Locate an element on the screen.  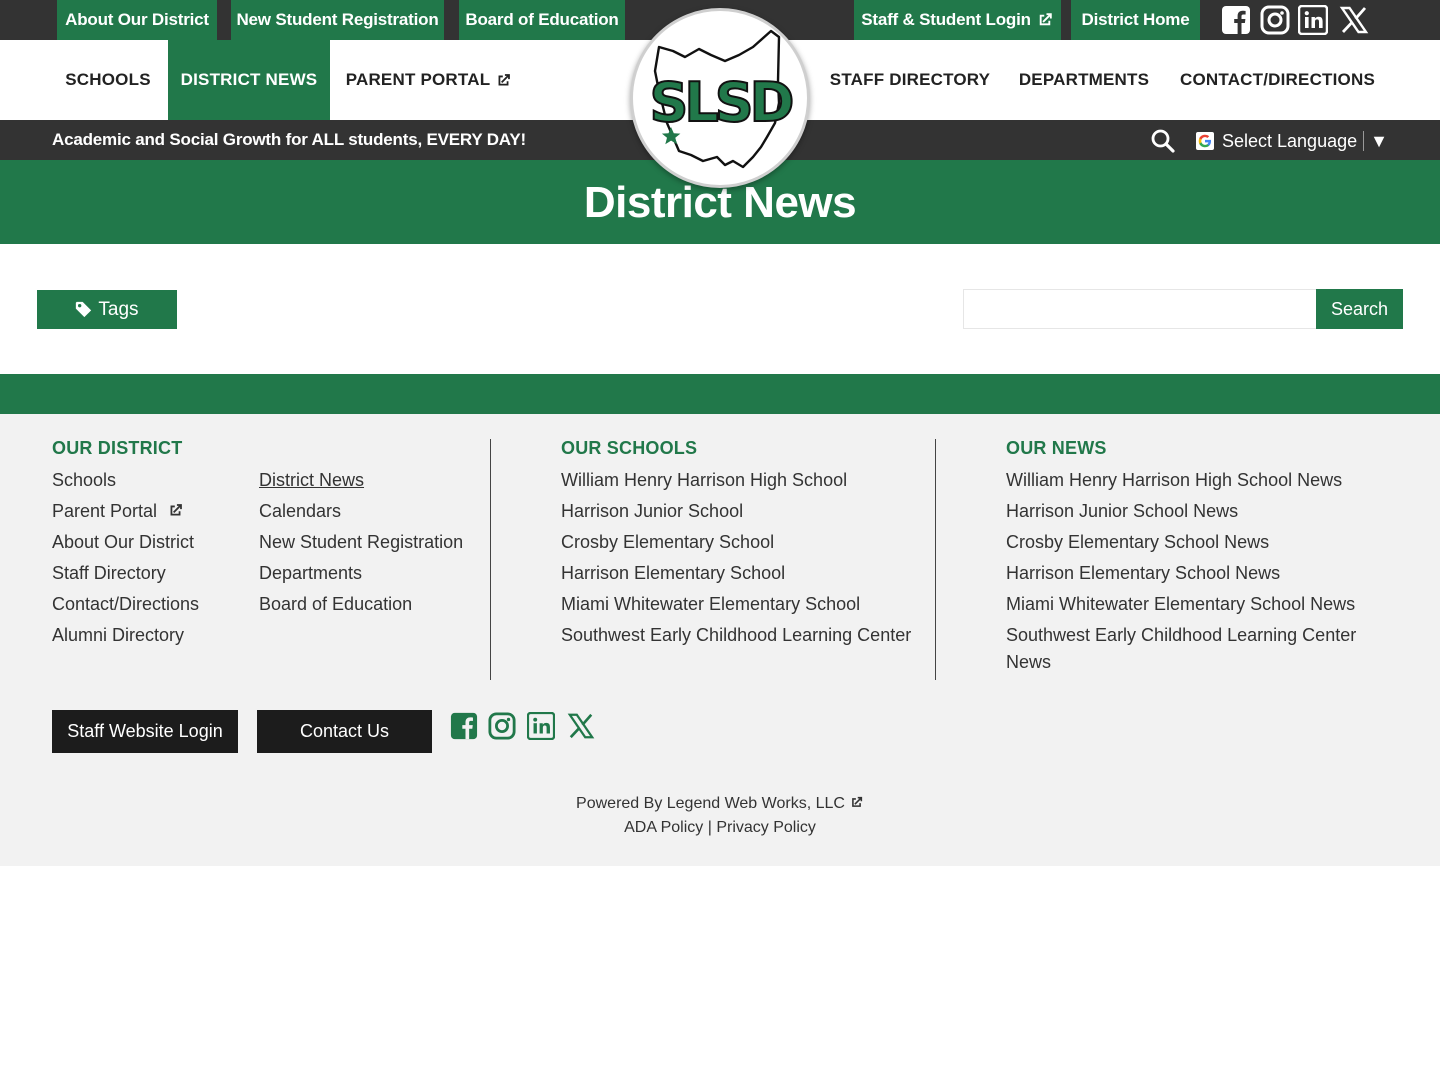
footer-link-board: Board of Education is located at coordinates (335, 604).